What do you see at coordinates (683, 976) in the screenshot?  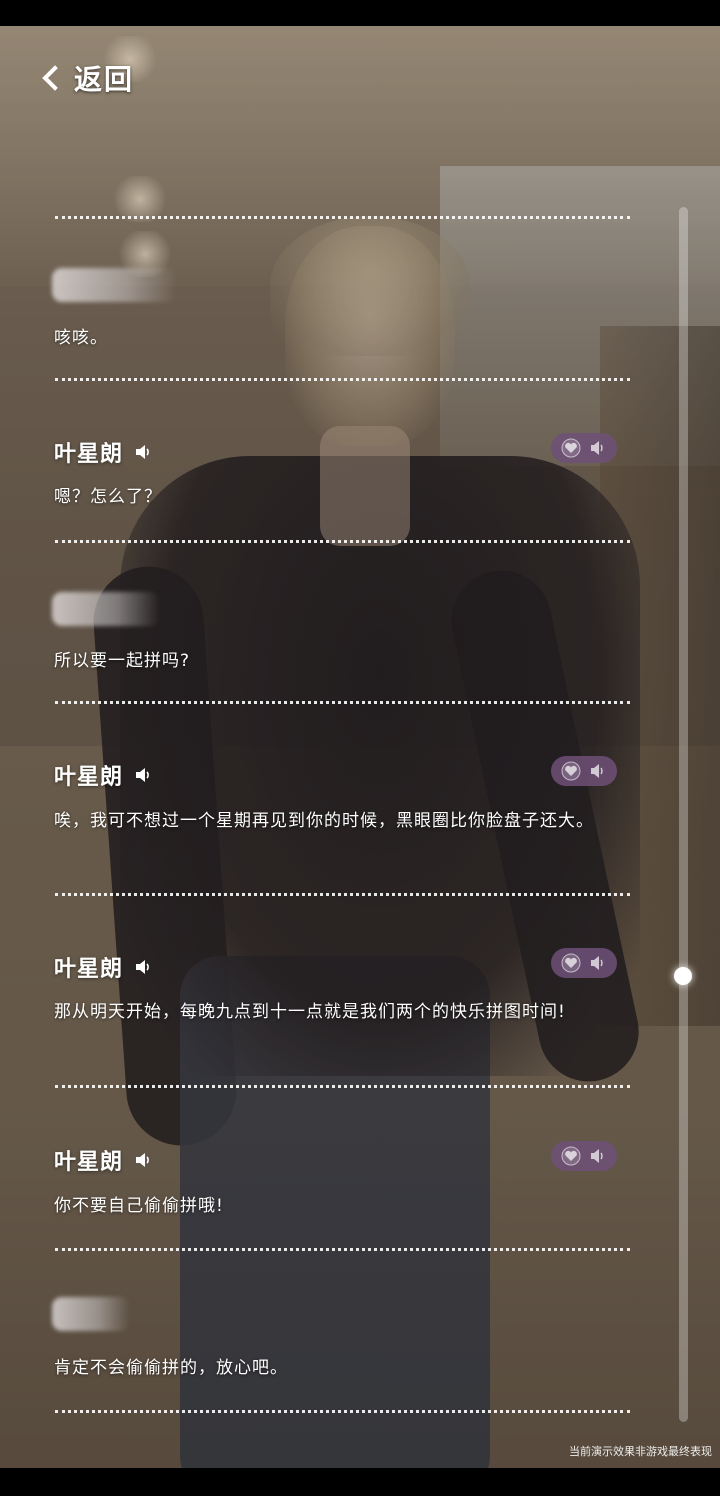 I see `scrollbar-thumb` at bounding box center [683, 976].